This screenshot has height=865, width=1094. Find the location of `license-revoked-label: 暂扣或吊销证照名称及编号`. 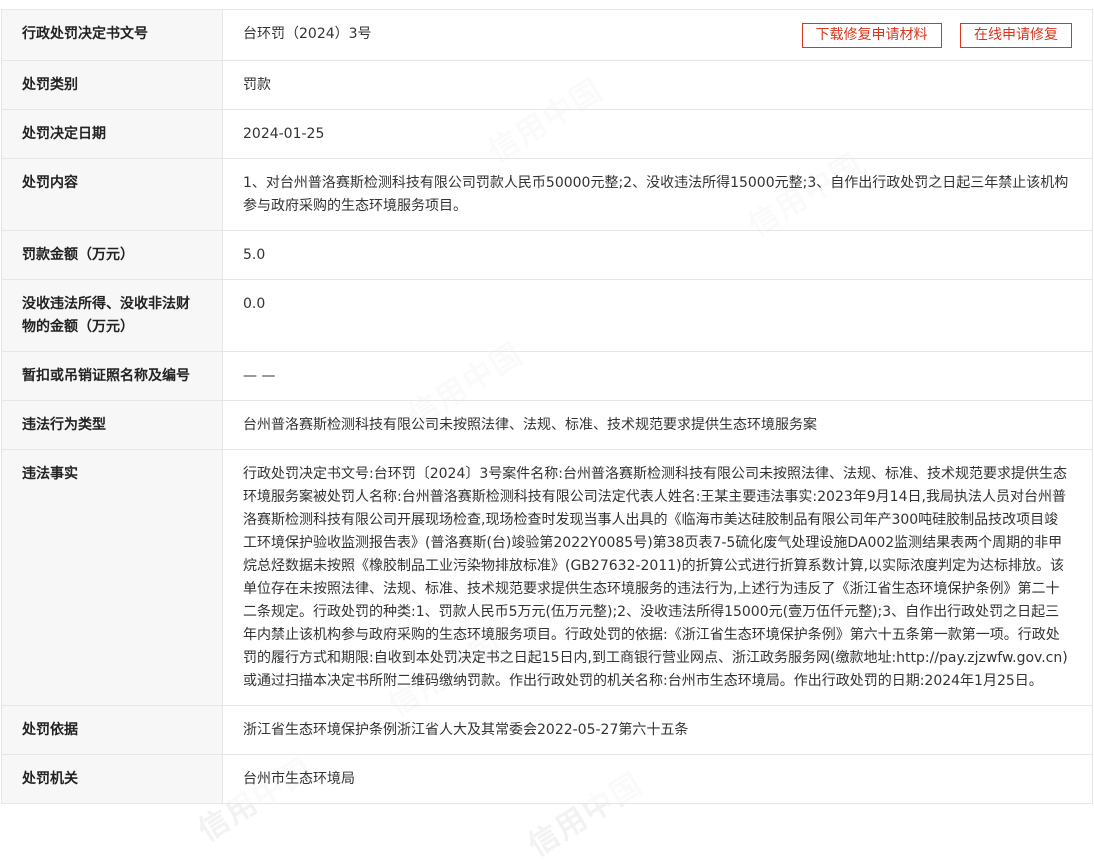

license-revoked-label: 暂扣或吊销证照名称及编号 is located at coordinates (112, 376).